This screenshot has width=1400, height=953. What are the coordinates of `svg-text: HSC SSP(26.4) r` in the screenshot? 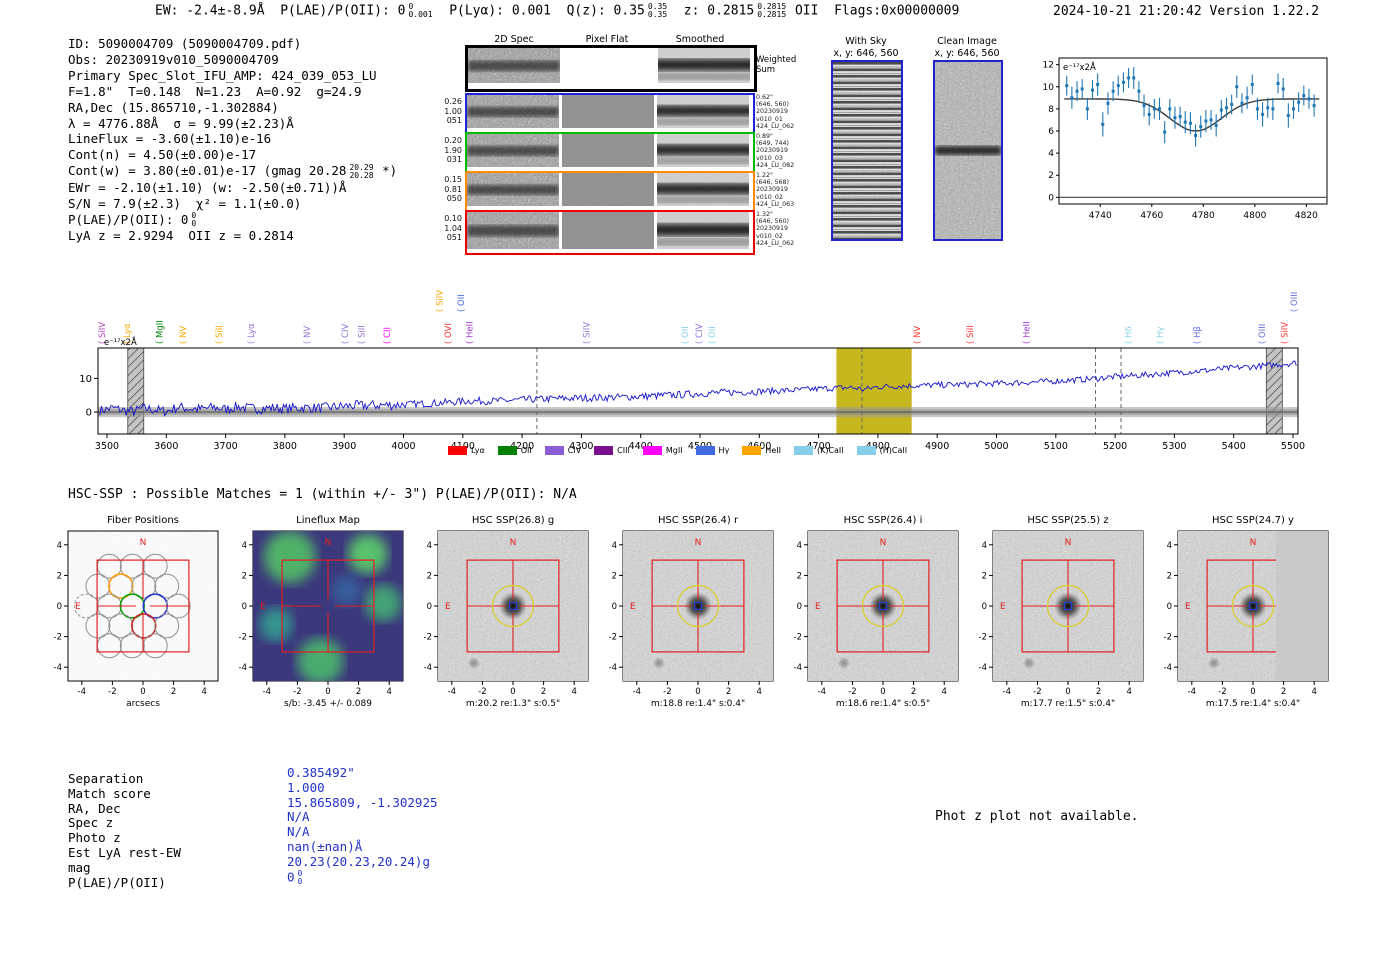 It's located at (698, 520).